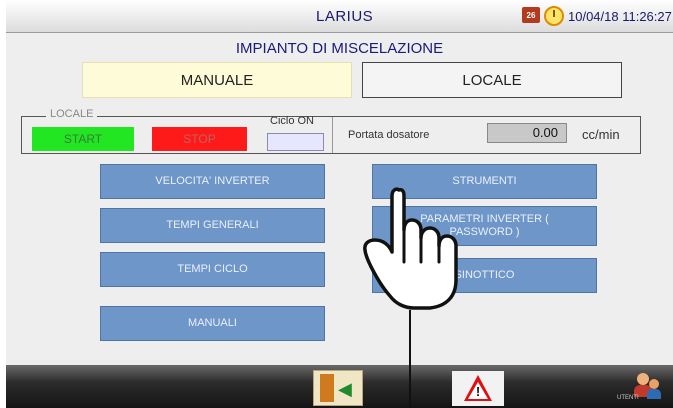  What do you see at coordinates (554, 16) in the screenshot?
I see `clock-icon` at bounding box center [554, 16].